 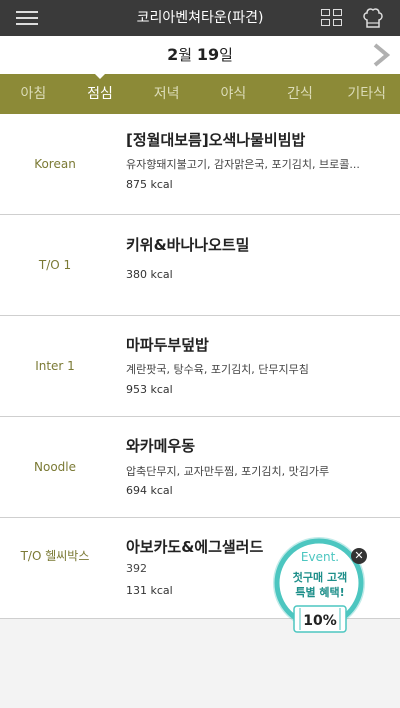 I want to click on tab-late-night: 야식, so click(x=233, y=94).